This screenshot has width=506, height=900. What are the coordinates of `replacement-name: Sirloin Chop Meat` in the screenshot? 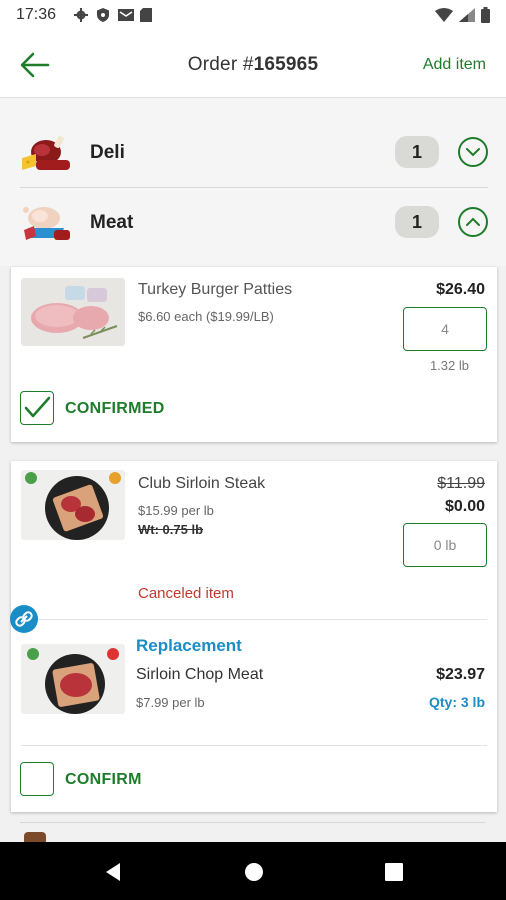 It's located at (200, 674).